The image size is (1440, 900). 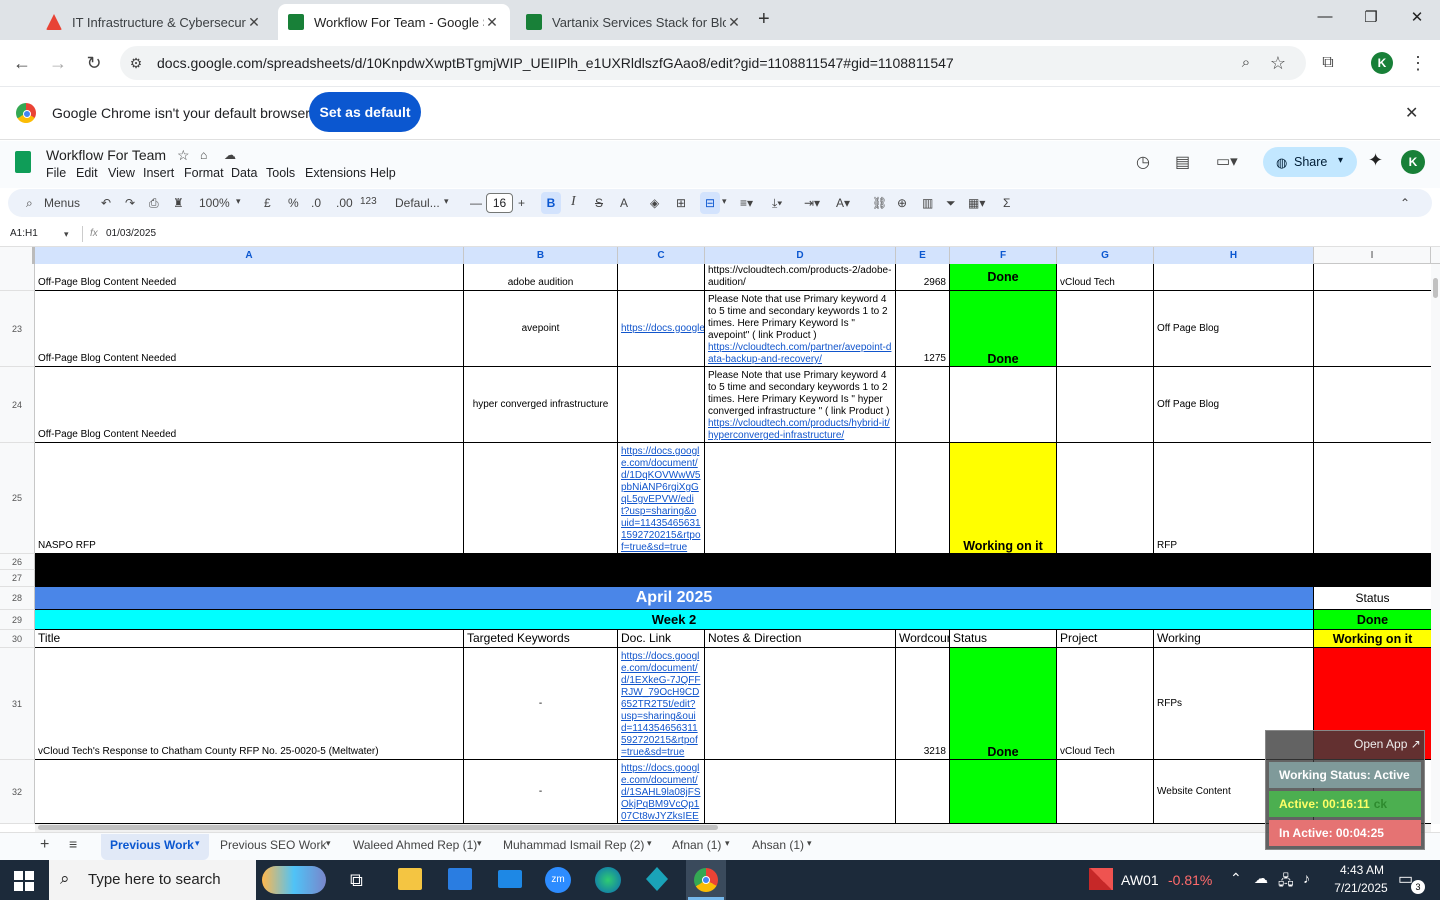 I want to click on cell-wordcount: 1275, so click(x=923, y=329).